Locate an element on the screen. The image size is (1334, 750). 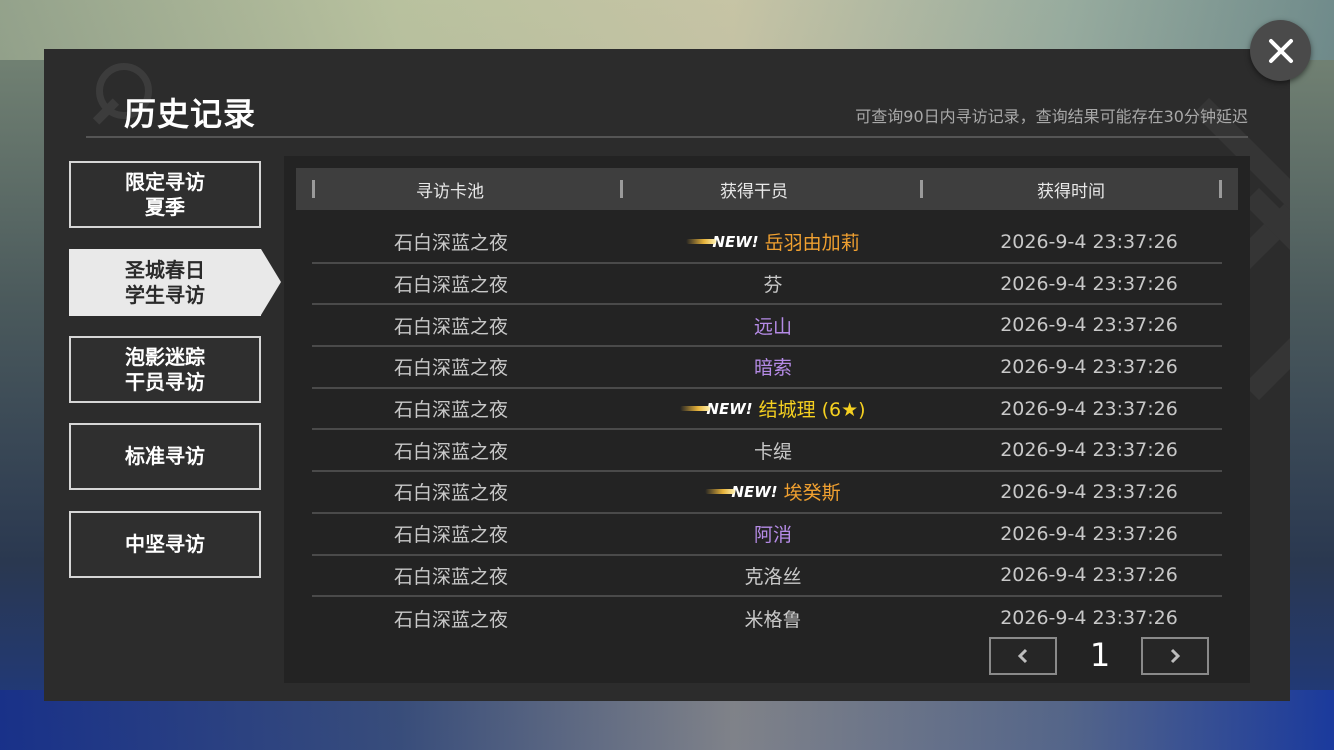
table-row: 石白深蓝之夜 克洛丝 2026-9-4 23:37:26 is located at coordinates (767, 577).